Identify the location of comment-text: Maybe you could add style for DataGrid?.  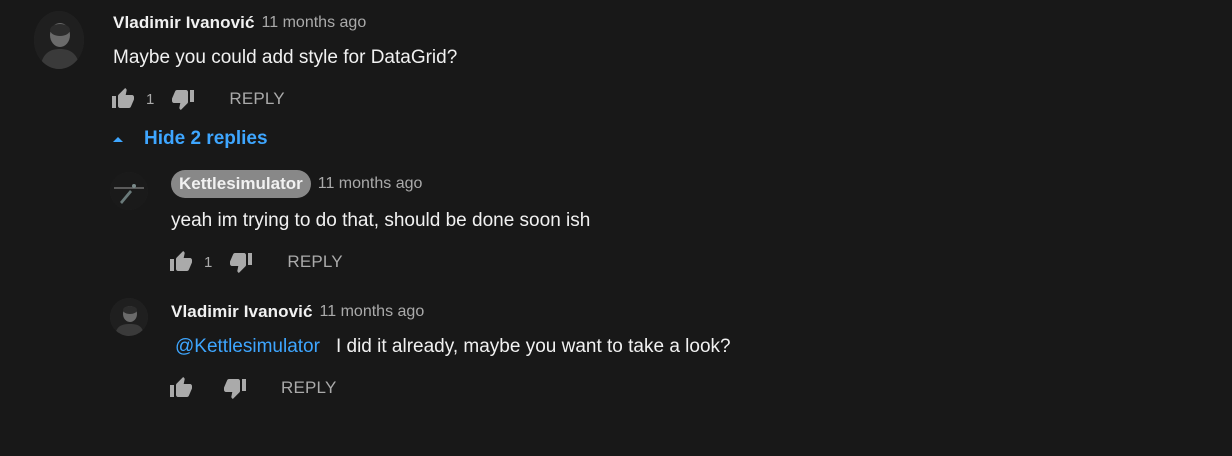
(285, 57).